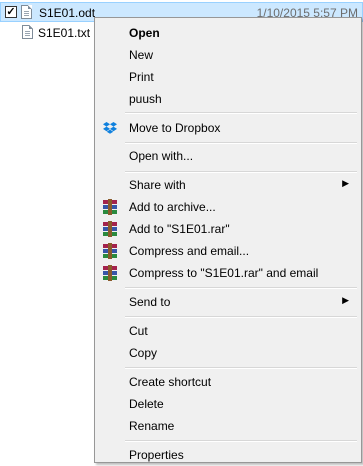  What do you see at coordinates (138, 331) in the screenshot?
I see `menu-label: Cut` at bounding box center [138, 331].